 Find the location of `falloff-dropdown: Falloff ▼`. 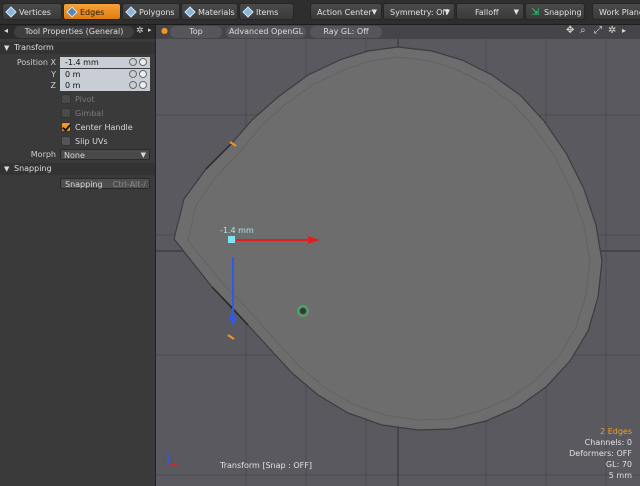

falloff-dropdown: Falloff ▼ is located at coordinates (490, 11).